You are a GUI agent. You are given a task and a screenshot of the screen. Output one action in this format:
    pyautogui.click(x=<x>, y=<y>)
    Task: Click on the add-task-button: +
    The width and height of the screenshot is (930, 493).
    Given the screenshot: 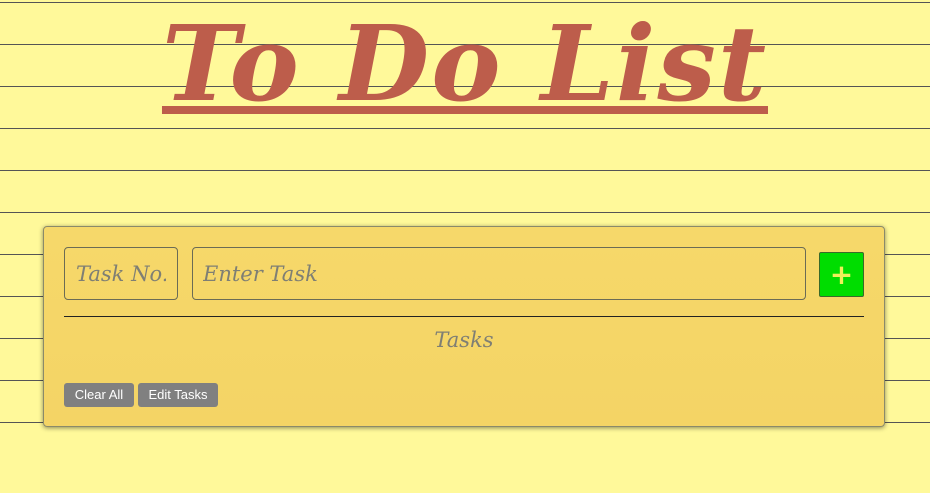 What is the action you would take?
    pyautogui.click(x=841, y=274)
    